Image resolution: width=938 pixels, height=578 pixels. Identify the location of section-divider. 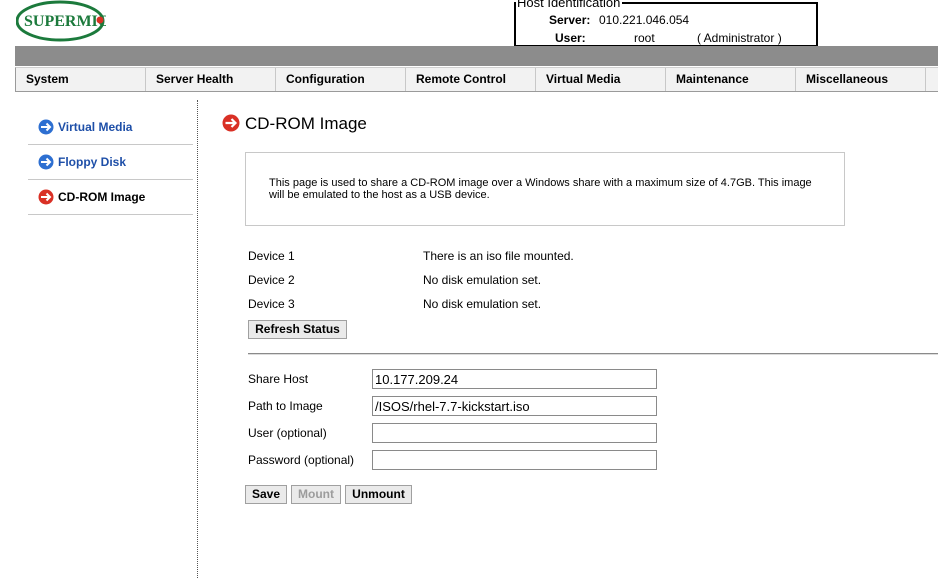
(593, 354).